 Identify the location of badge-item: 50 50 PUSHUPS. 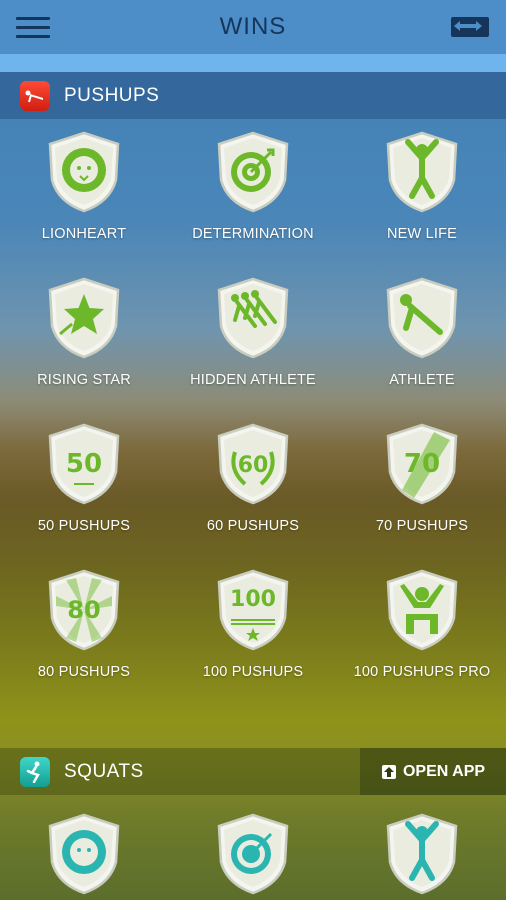
(84, 478).